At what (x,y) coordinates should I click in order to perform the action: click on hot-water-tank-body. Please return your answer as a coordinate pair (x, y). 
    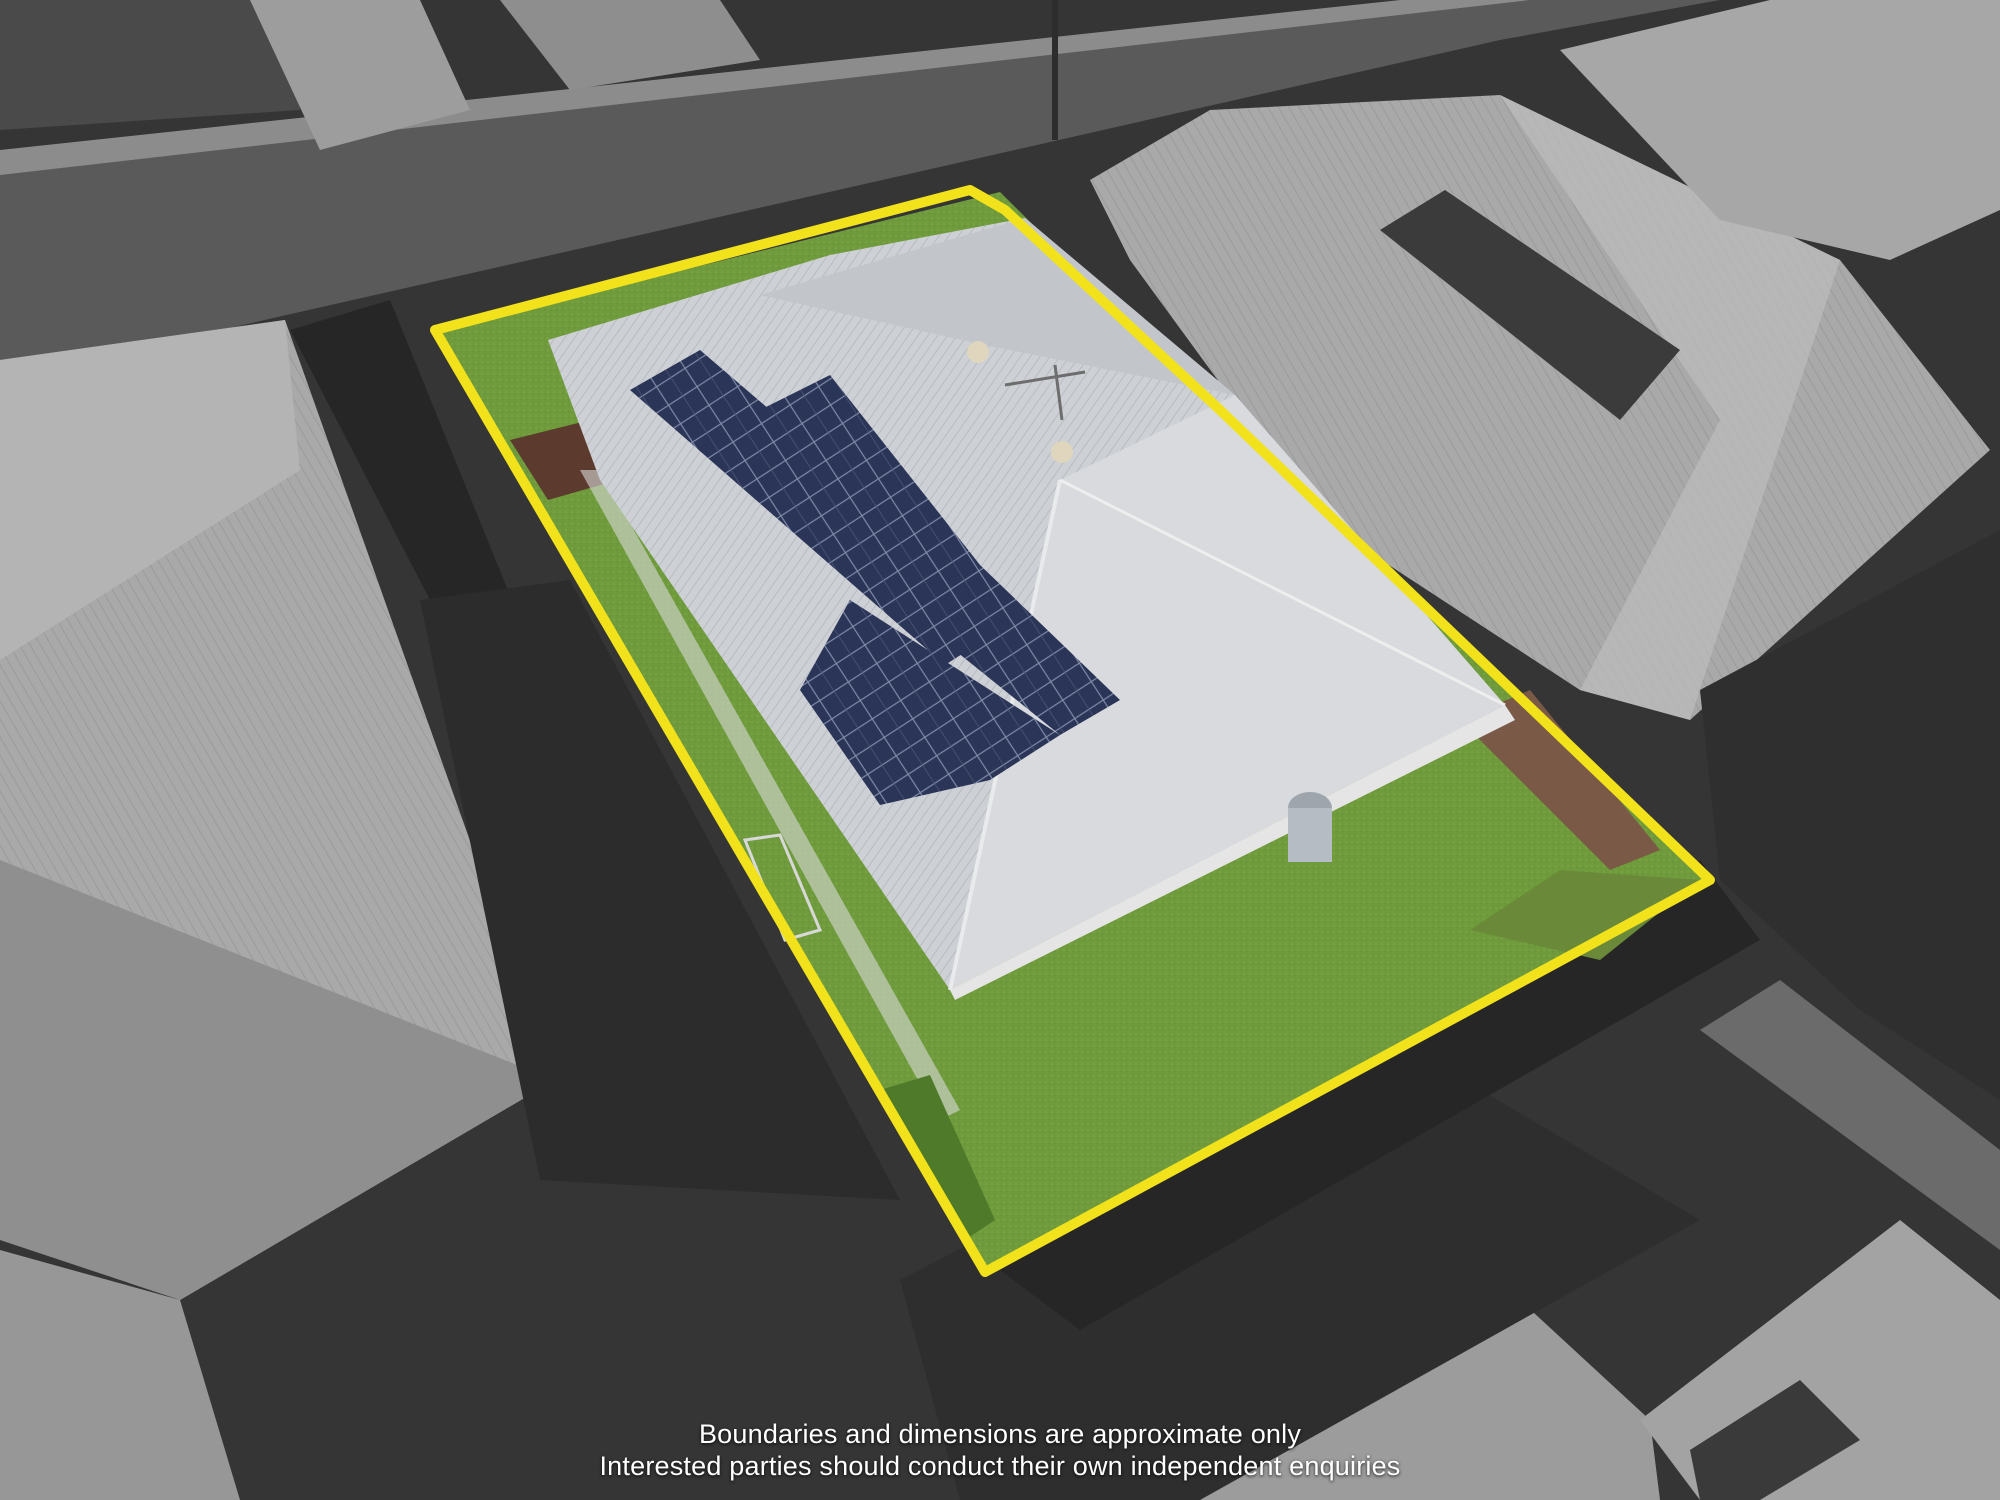
    Looking at the image, I should click on (1310, 835).